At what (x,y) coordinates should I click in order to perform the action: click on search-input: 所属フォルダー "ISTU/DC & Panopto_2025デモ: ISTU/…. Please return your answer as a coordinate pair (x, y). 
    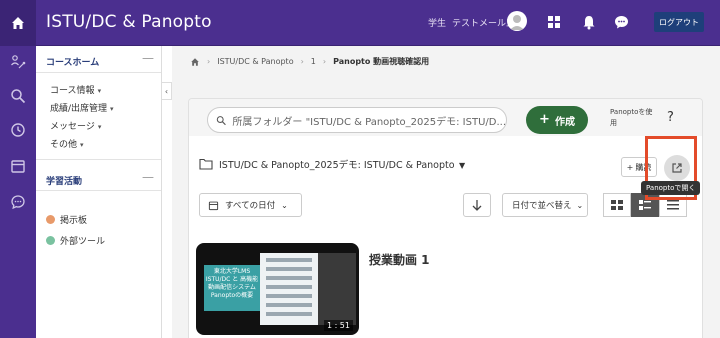
    Looking at the image, I should click on (357, 120).